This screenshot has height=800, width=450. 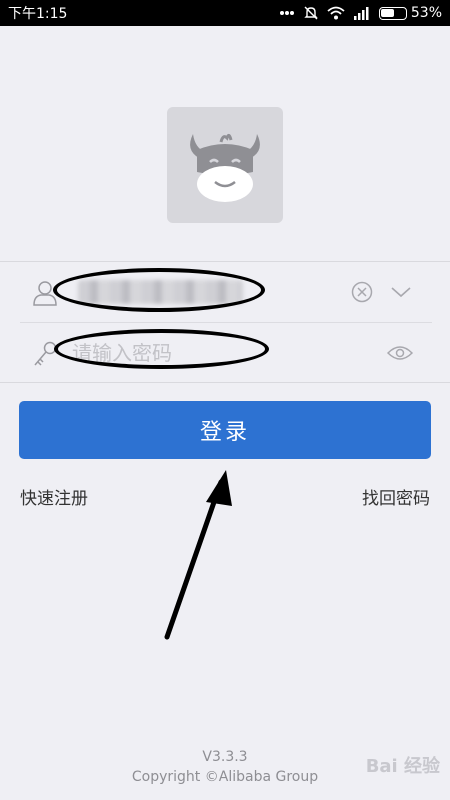 What do you see at coordinates (38, 14) in the screenshot?
I see `status-time: 下午1:15` at bounding box center [38, 14].